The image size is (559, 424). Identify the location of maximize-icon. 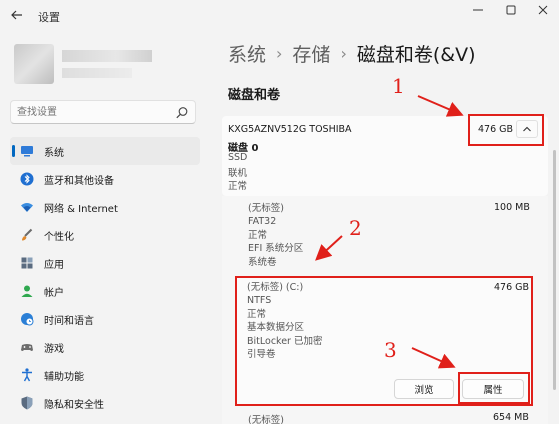
(511, 13).